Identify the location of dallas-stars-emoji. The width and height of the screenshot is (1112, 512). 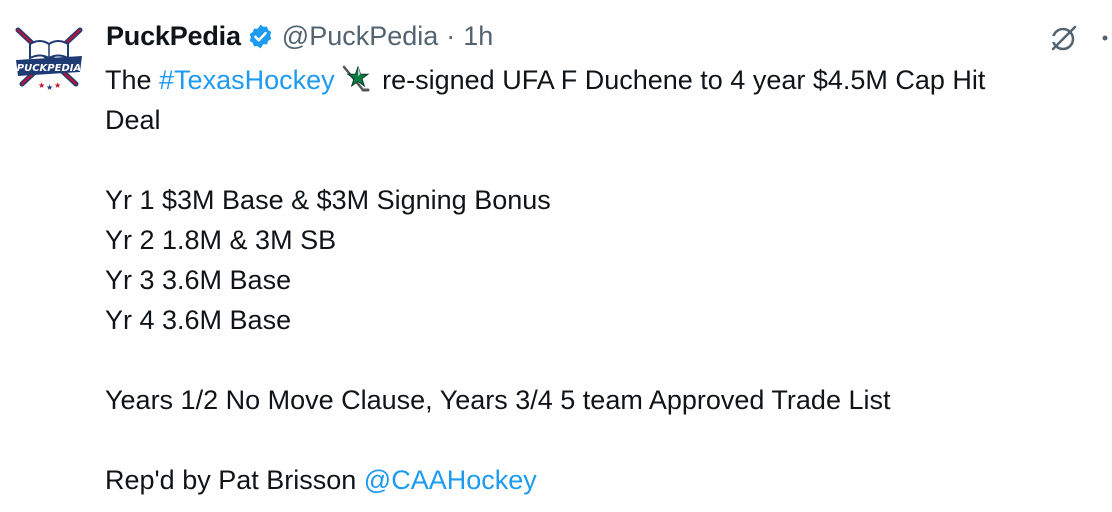
(357, 79).